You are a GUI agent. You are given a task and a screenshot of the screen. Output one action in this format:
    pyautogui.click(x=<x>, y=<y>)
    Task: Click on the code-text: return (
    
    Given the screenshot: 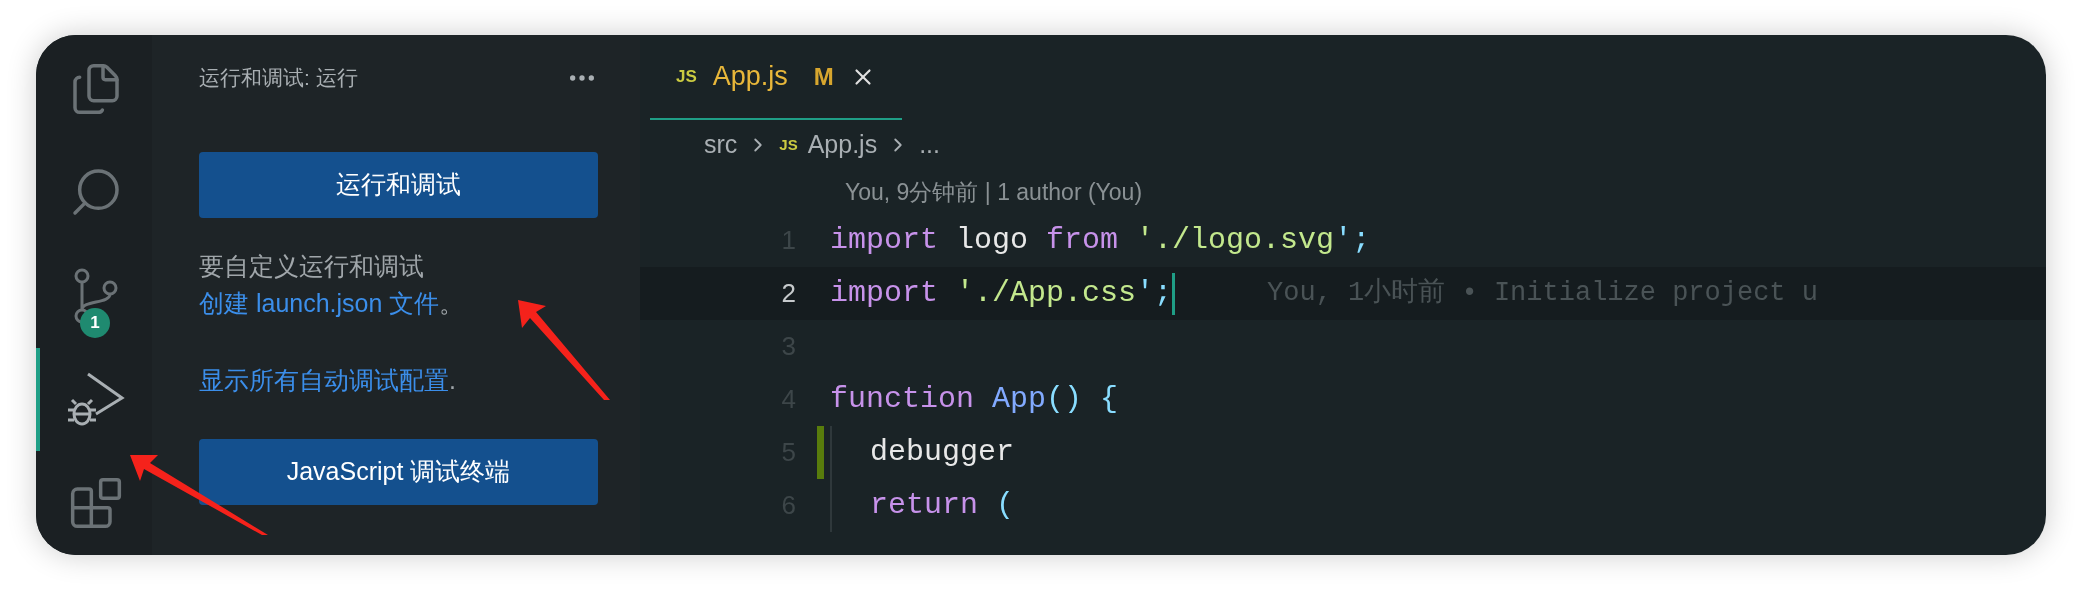 What is the action you would take?
    pyautogui.click(x=942, y=505)
    